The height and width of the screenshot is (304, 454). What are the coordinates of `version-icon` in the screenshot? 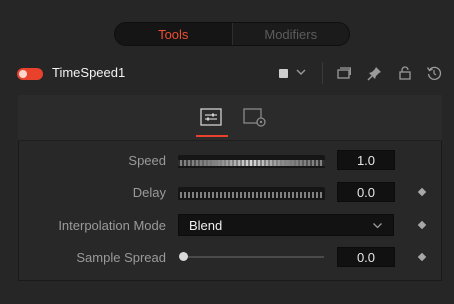 It's located at (344, 73).